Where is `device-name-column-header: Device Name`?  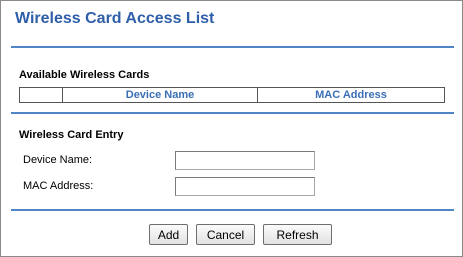
device-name-column-header: Device Name is located at coordinates (160, 95).